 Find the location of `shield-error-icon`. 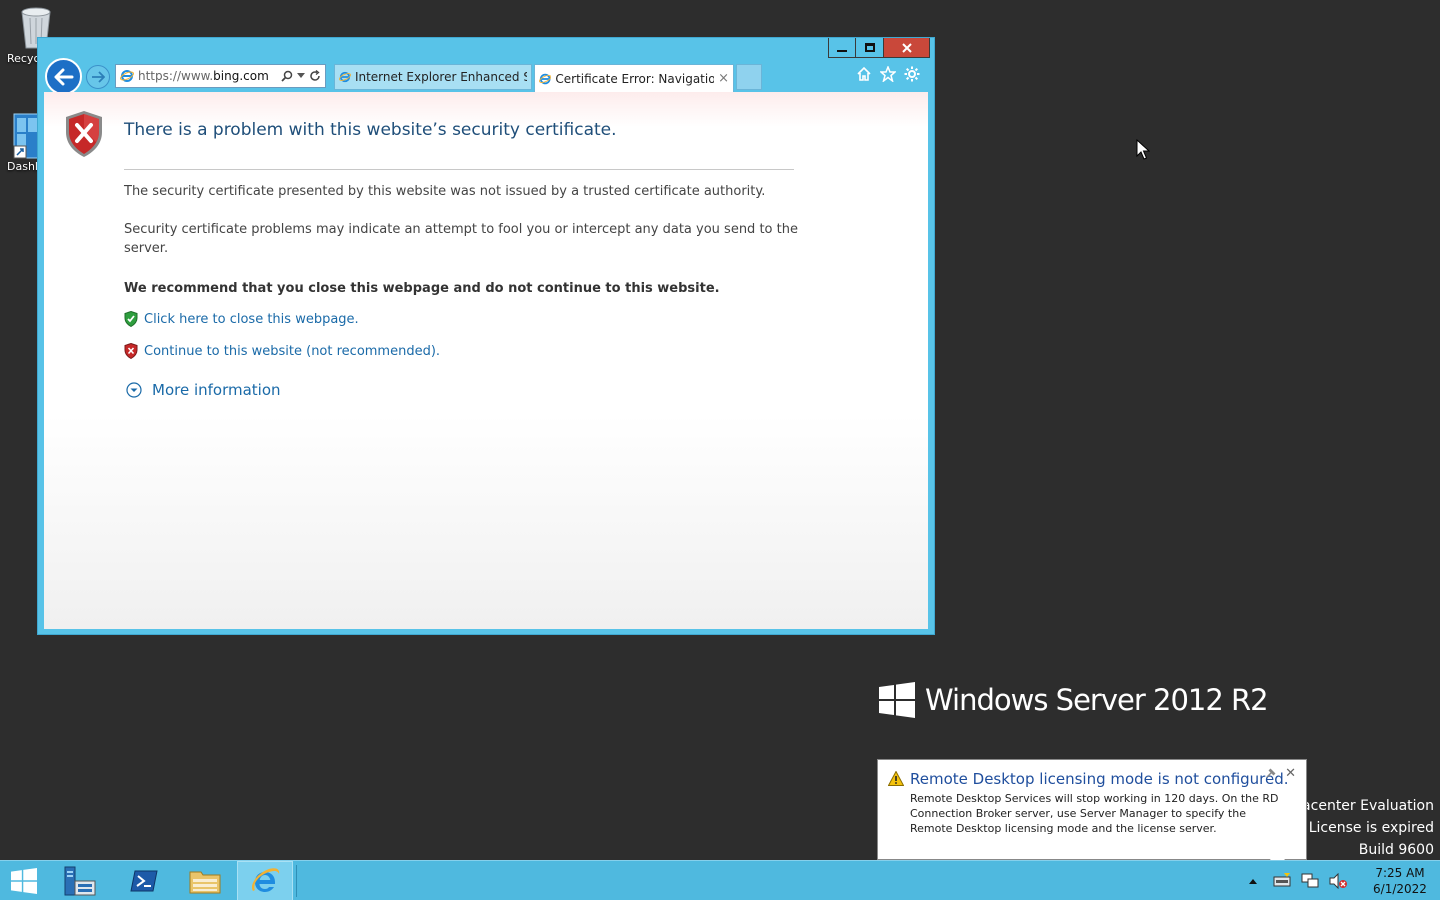

shield-error-icon is located at coordinates (84, 134).